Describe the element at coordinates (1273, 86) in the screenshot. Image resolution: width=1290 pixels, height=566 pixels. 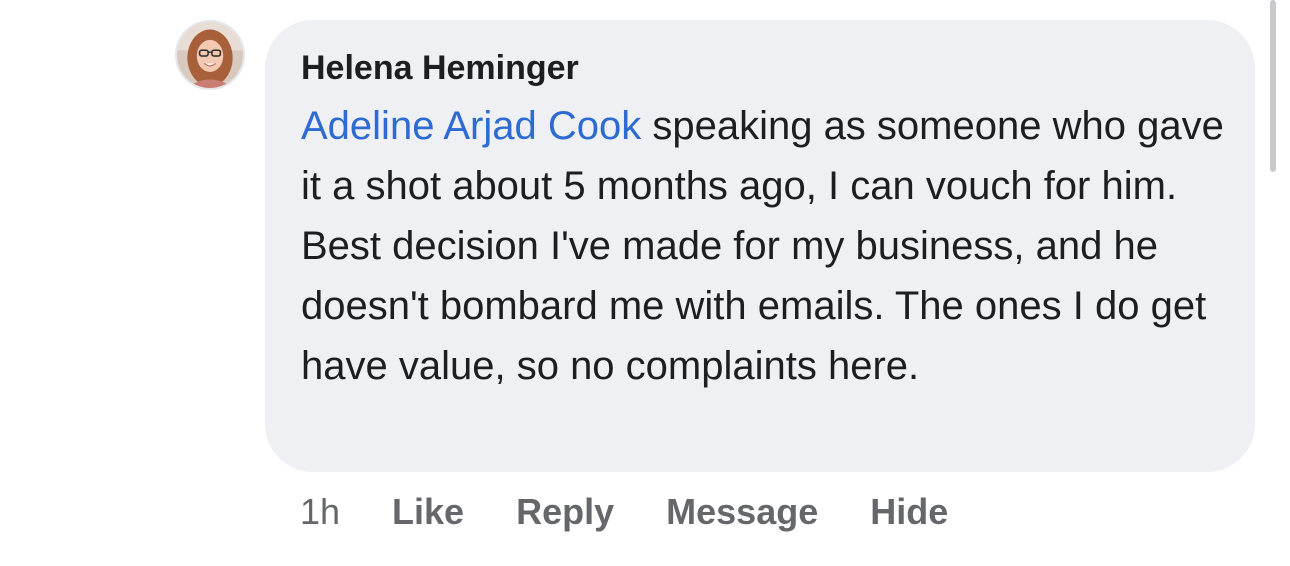
I see `scrollbar` at that location.